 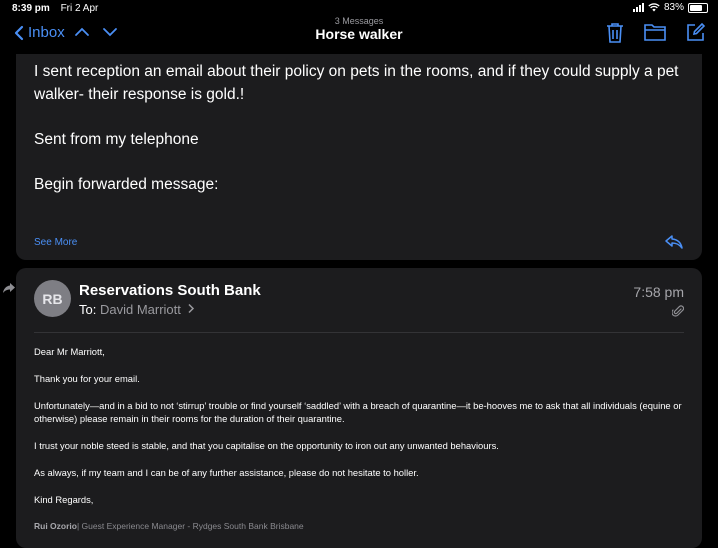 What do you see at coordinates (615, 33) in the screenshot?
I see `trash-icon` at bounding box center [615, 33].